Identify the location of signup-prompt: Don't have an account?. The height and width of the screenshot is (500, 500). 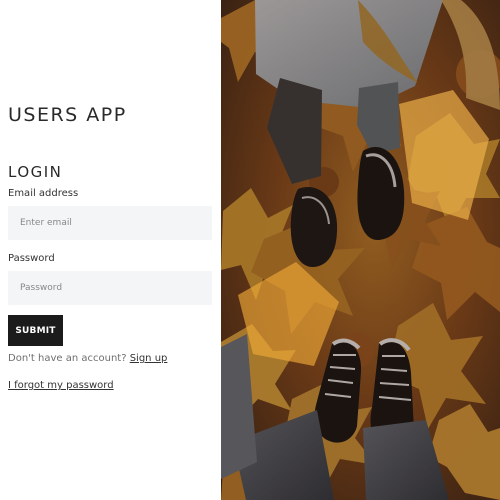
(67, 358).